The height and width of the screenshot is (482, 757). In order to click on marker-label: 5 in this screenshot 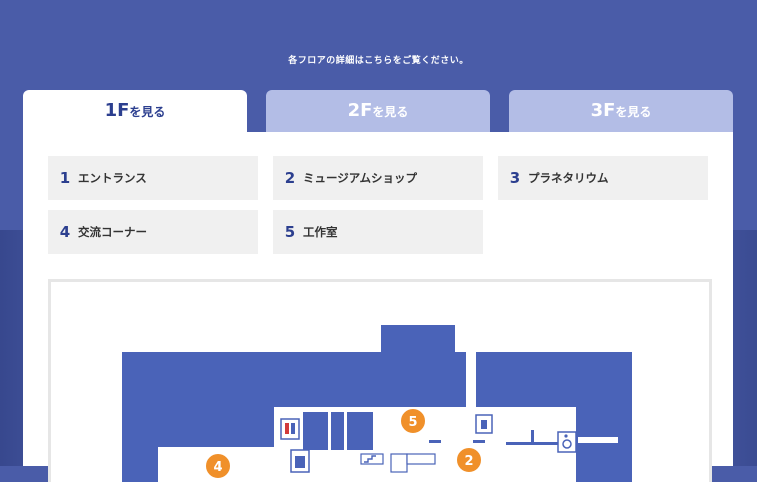, I will do `click(412, 422)`.